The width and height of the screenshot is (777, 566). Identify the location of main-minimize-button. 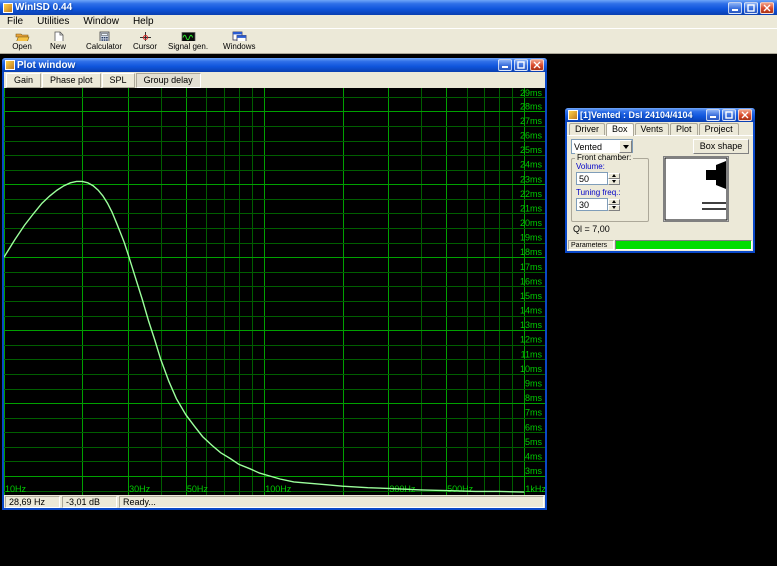
(735, 7).